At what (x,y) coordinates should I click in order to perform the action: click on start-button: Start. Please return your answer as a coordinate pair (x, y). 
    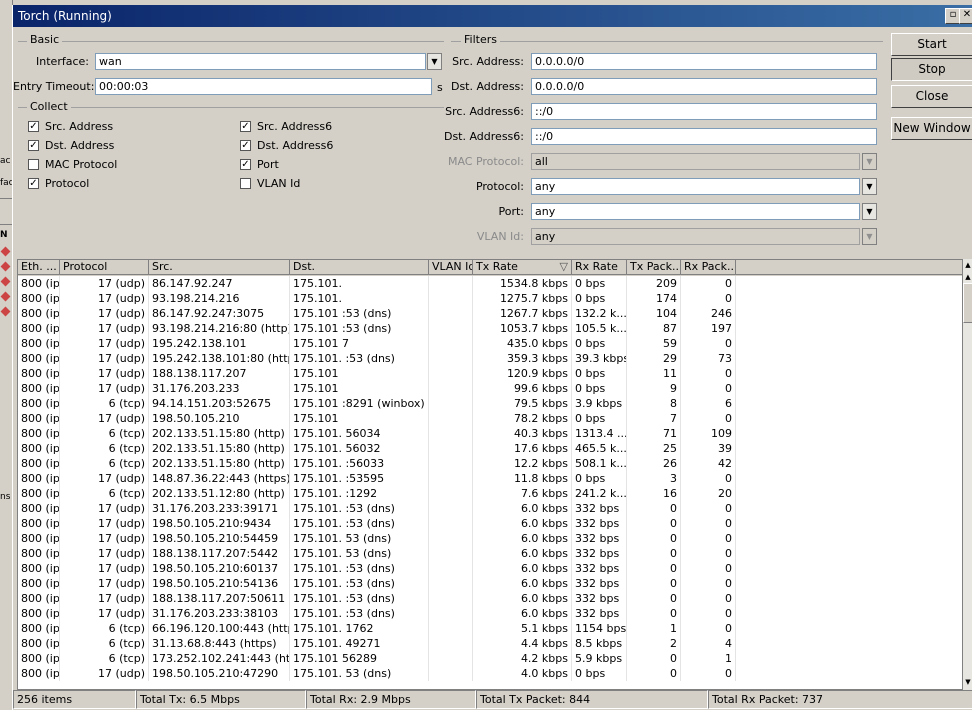
    Looking at the image, I should click on (931, 44).